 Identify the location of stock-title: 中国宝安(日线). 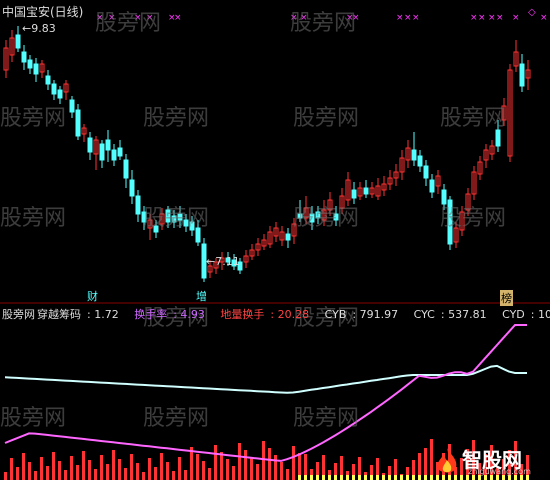
(43, 12).